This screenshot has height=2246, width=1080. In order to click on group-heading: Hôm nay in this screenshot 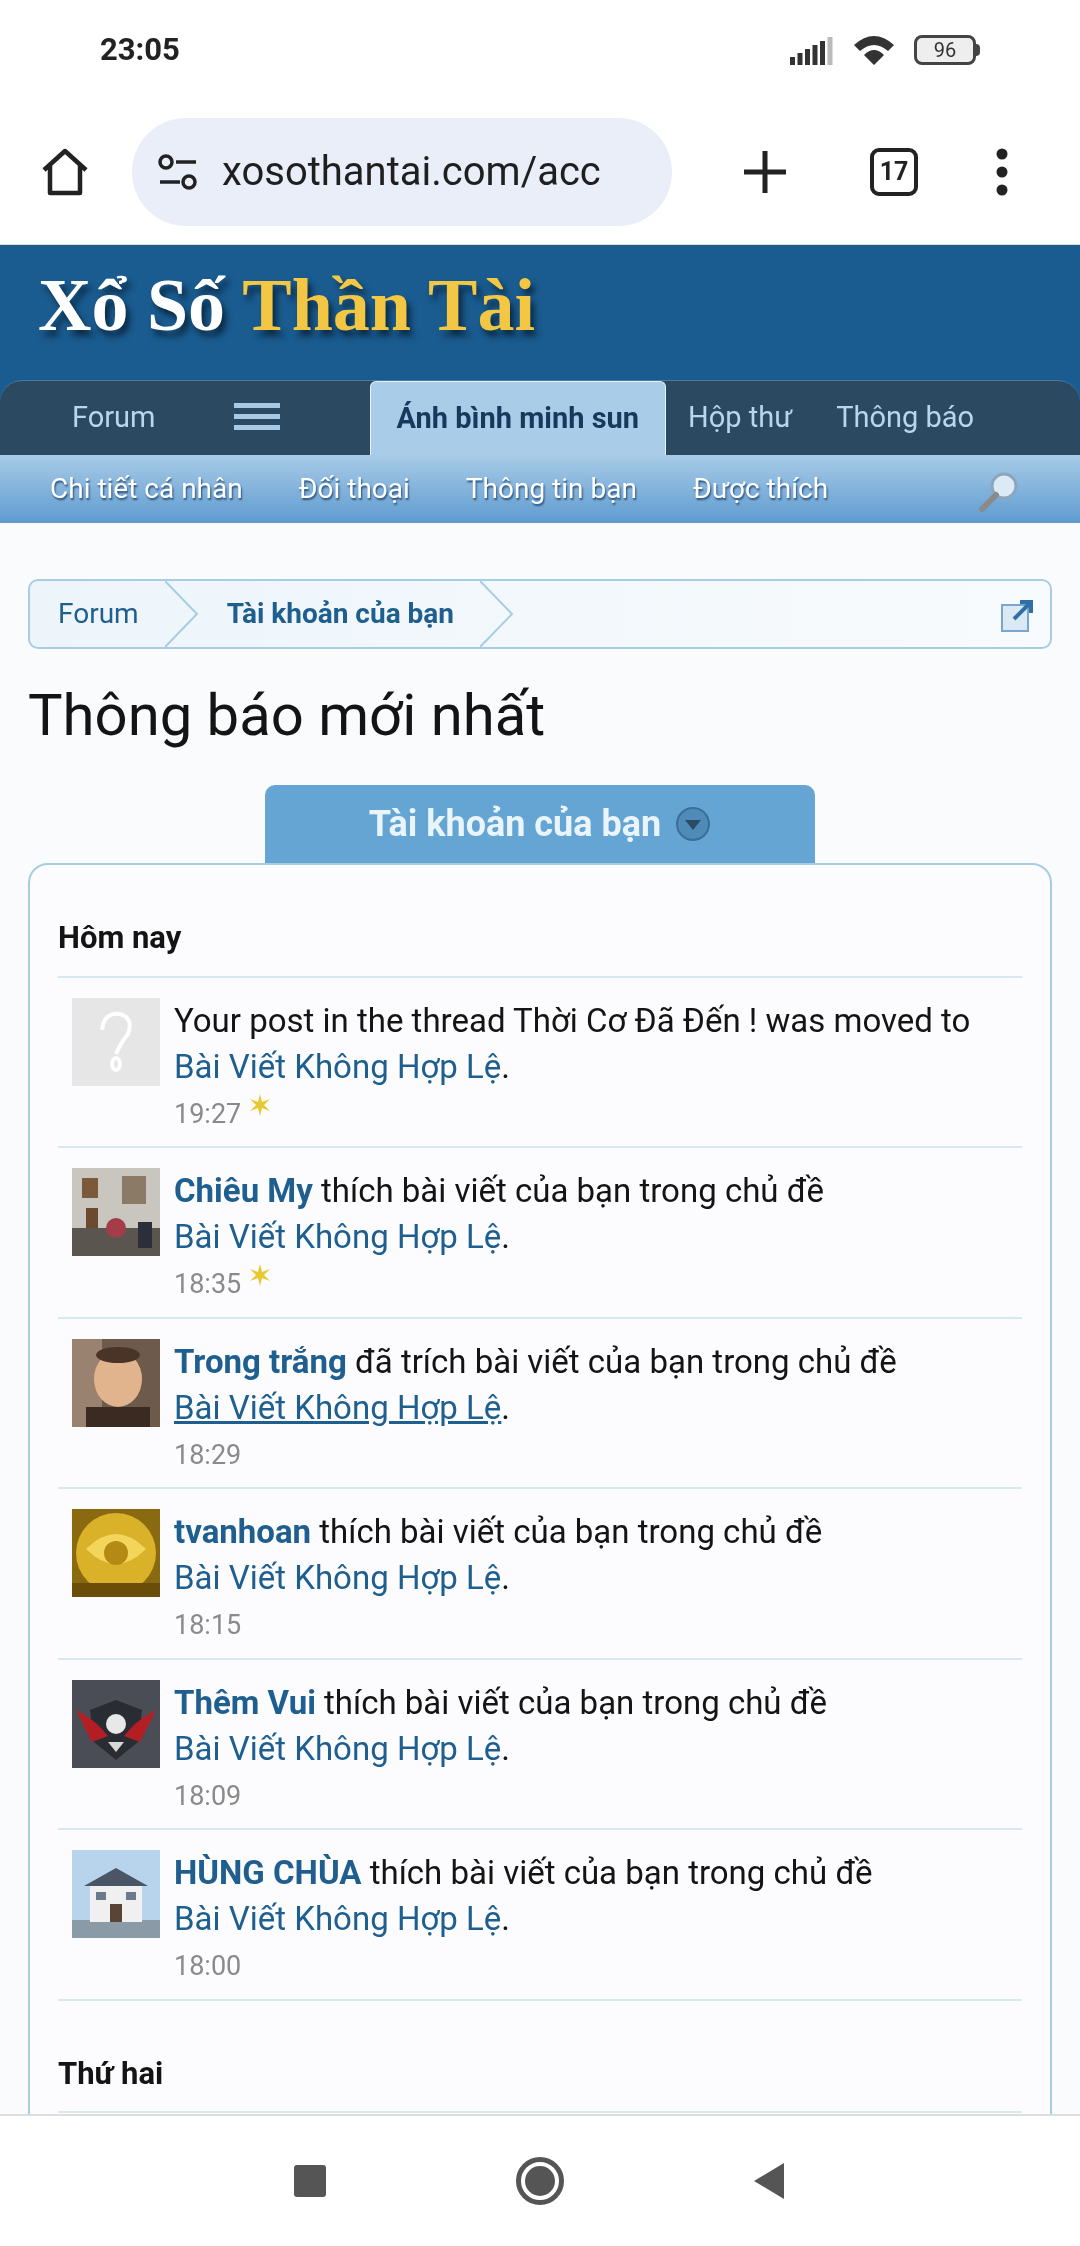, I will do `click(540, 946)`.